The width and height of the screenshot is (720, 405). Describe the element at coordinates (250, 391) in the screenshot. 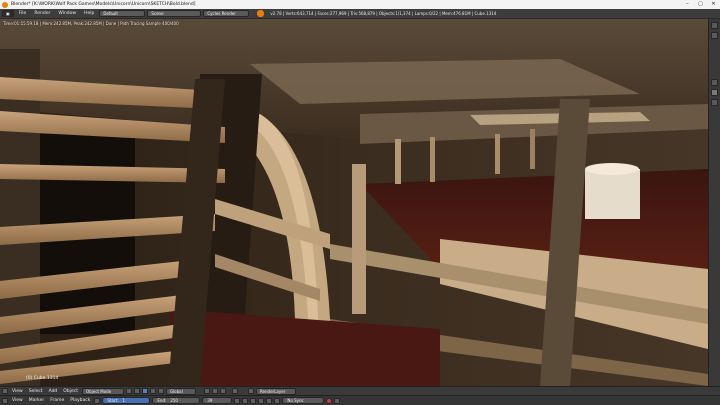

I see `render-layer-icon` at that location.